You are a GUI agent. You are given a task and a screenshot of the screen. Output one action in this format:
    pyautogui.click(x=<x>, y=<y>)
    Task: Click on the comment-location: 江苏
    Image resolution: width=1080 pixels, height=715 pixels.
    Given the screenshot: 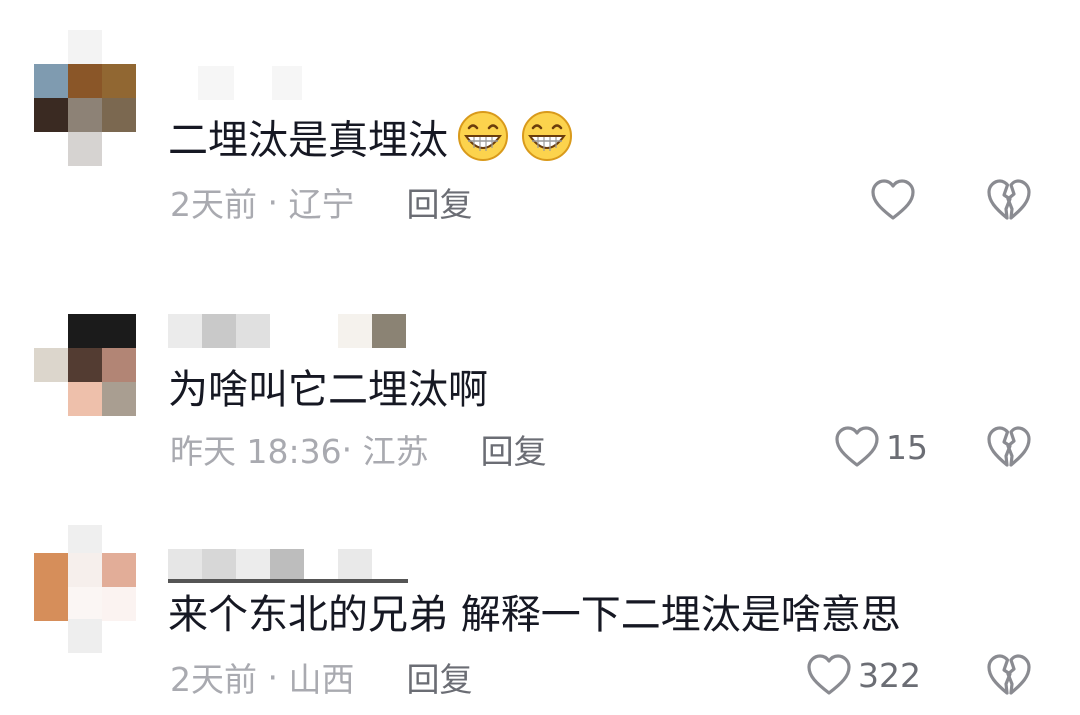 What is the action you would take?
    pyautogui.click(x=395, y=451)
    